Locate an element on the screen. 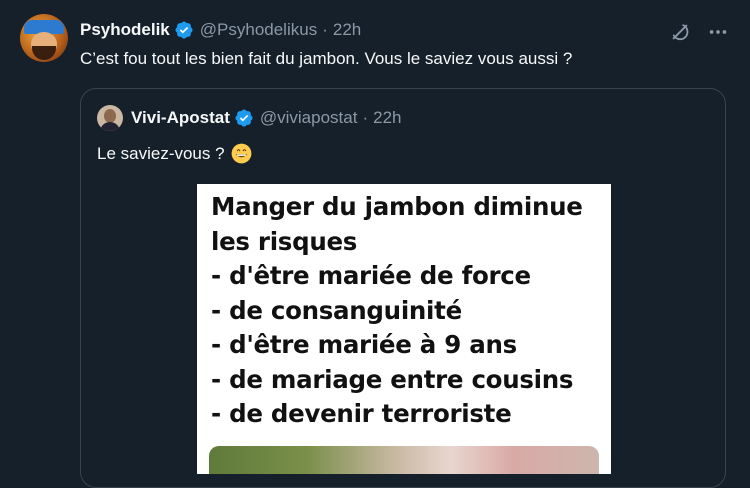 This screenshot has height=488, width=750. more-options-icon is located at coordinates (718, 32).